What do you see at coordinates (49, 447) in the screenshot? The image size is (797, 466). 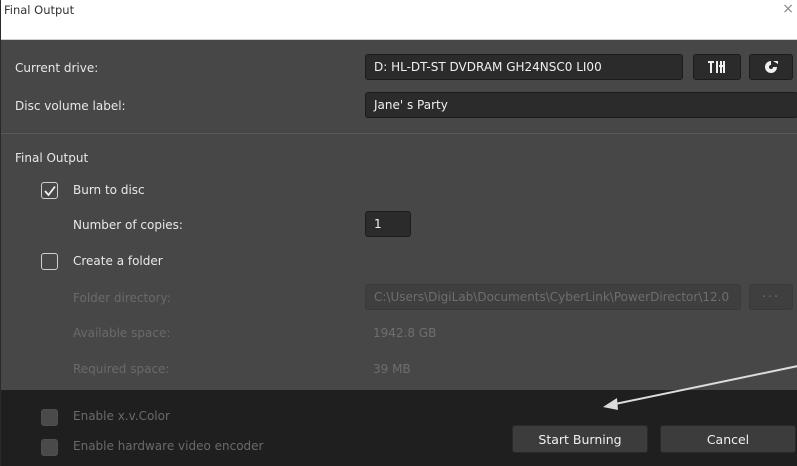 I see `hw-encoder-checkbox` at bounding box center [49, 447].